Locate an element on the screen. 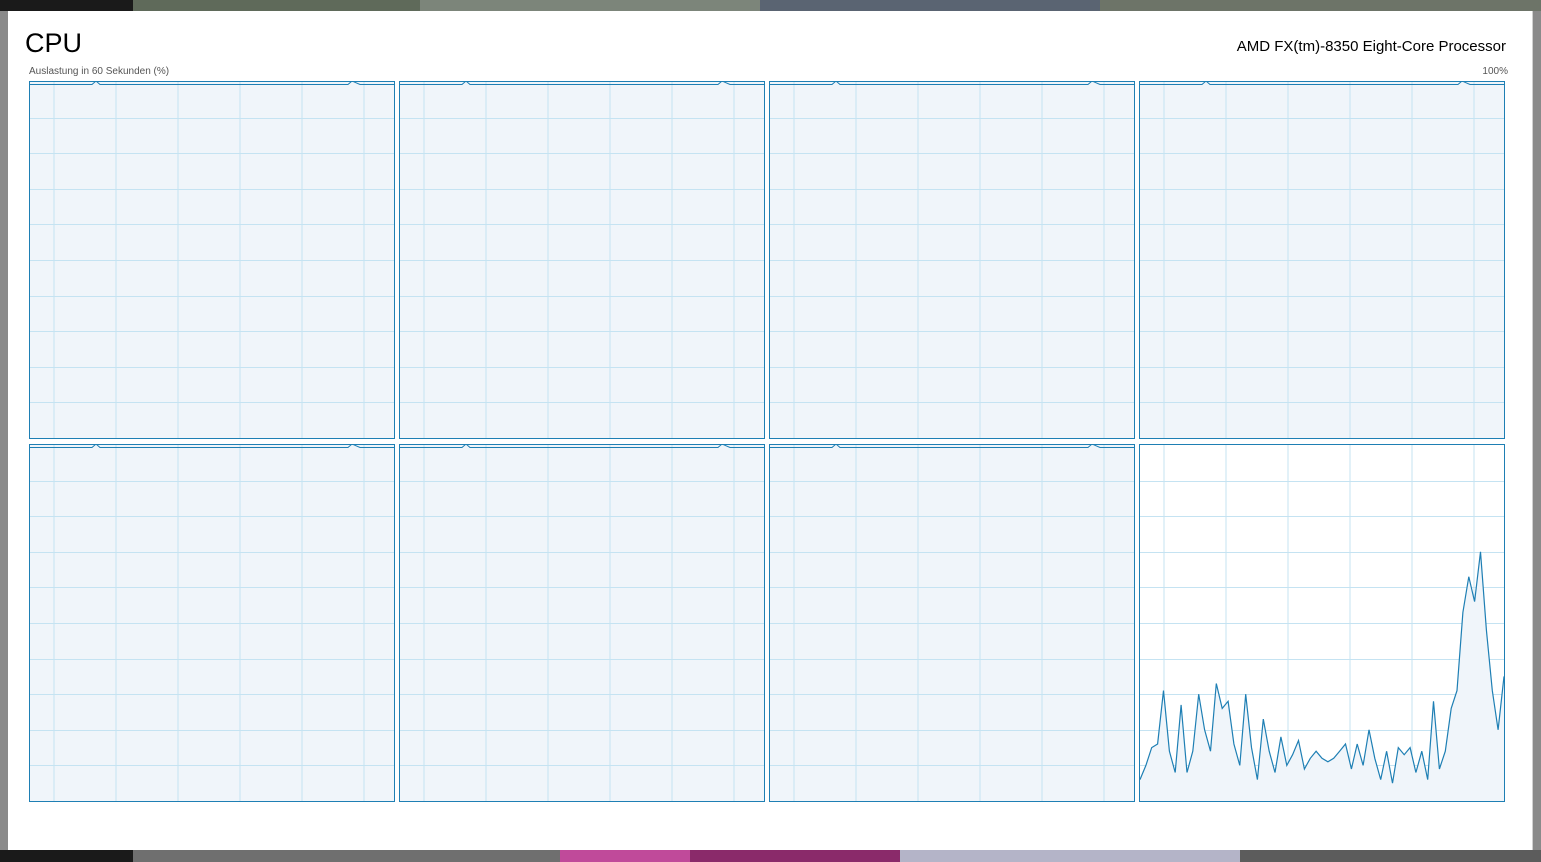 The image size is (1541, 862). processor-name: AMD FX(tm)-8350 Eight-Core Processor is located at coordinates (1371, 46).